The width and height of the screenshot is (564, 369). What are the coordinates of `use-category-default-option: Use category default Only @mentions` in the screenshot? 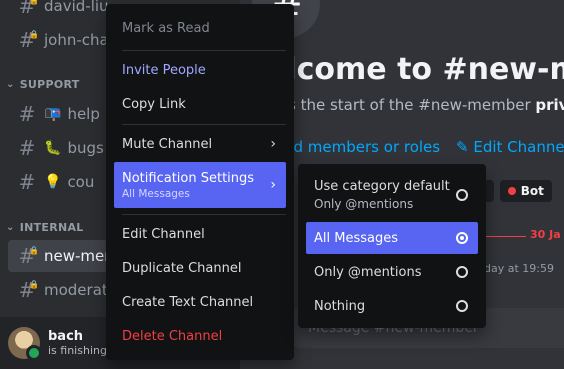 It's located at (392, 195).